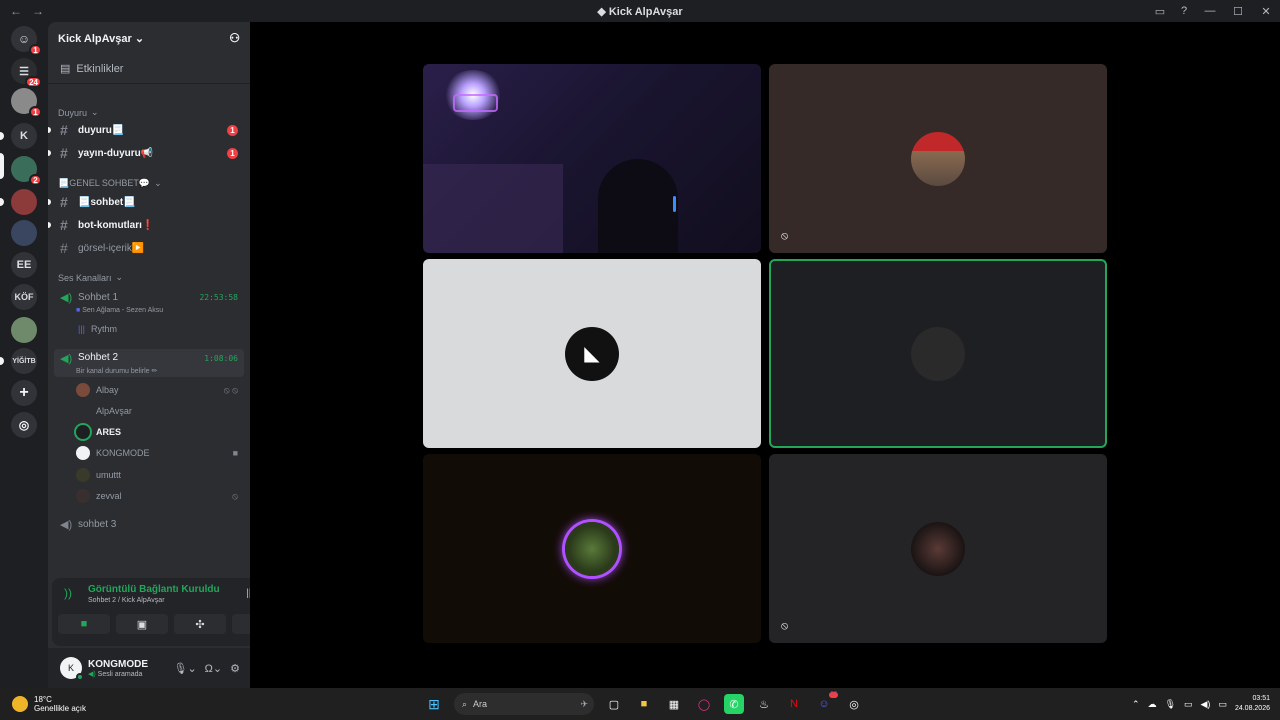 The width and height of the screenshot is (1280, 720). I want to click on microphone-icon: 🎙︎, so click(1170, 704).